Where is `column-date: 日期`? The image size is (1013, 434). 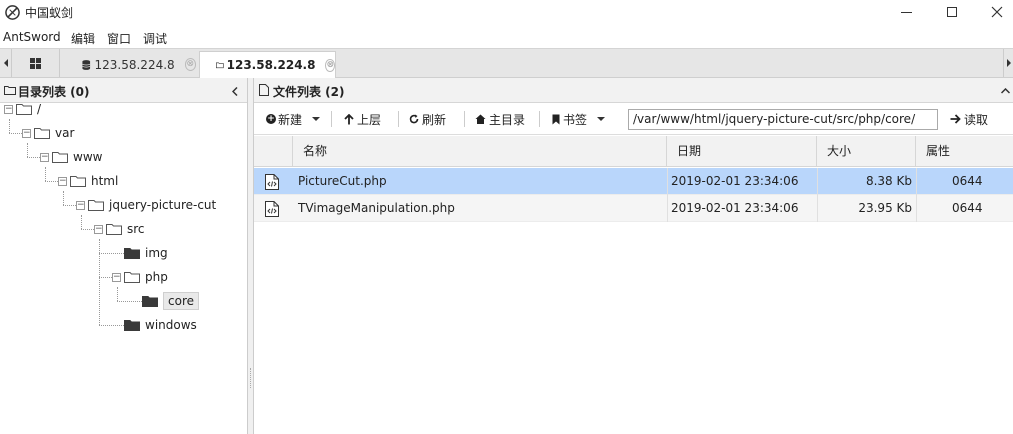 column-date: 日期 is located at coordinates (742, 151).